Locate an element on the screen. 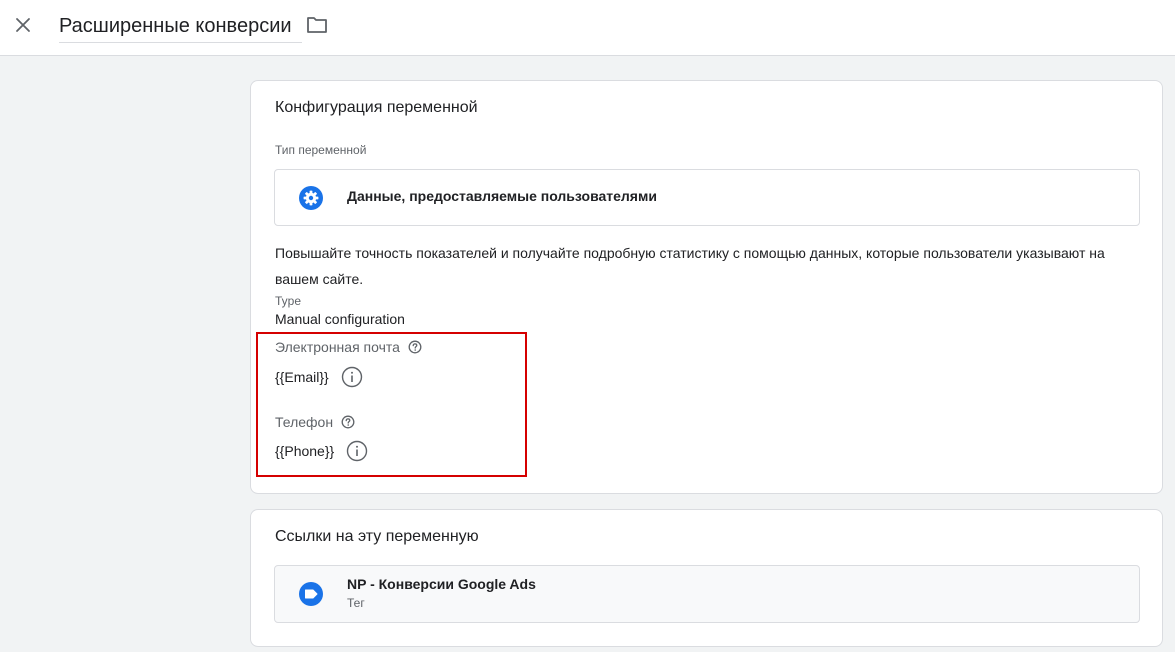 This screenshot has width=1175, height=652. reference-item: NP - Конверсии Google Ads Тег is located at coordinates (707, 594).